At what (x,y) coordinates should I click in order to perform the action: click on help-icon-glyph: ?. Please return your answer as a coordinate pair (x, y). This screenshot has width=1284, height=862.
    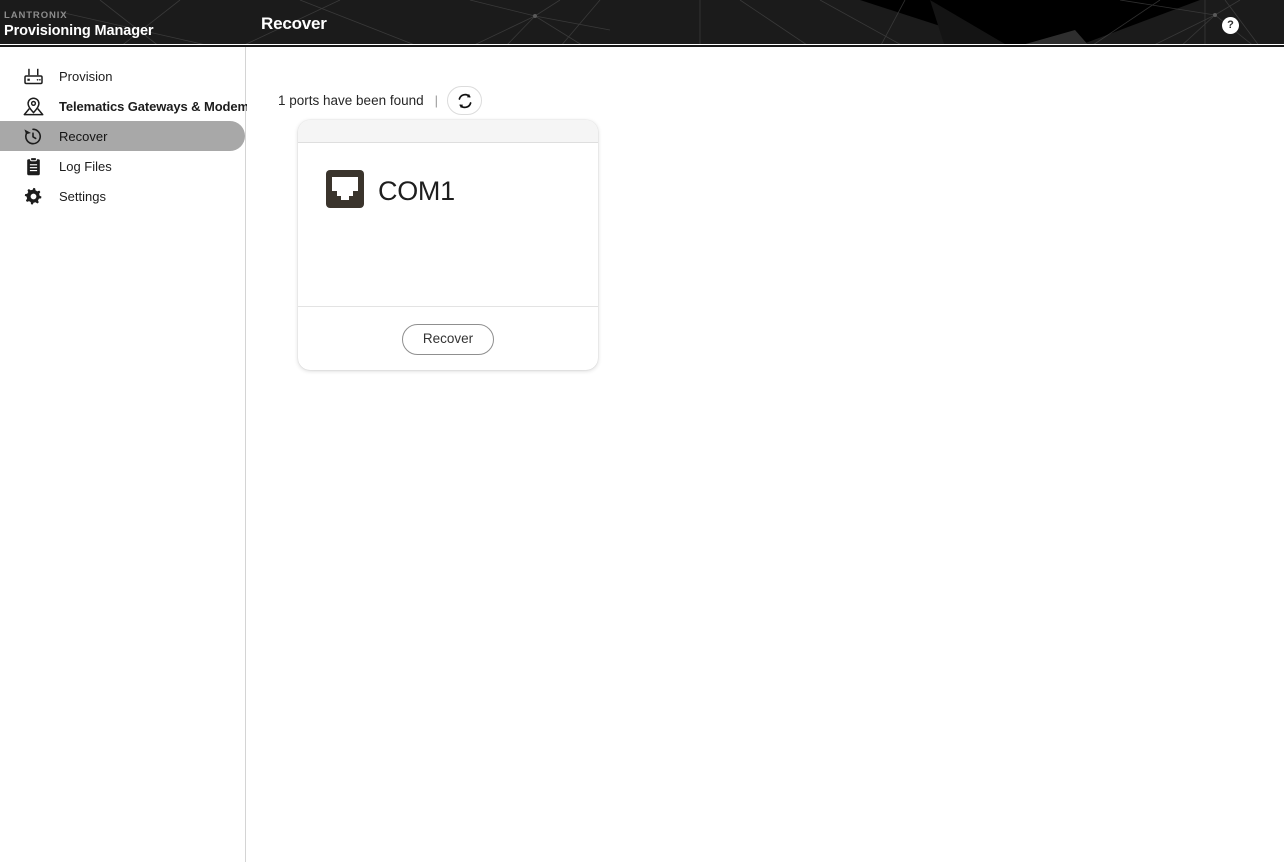
    Looking at the image, I should click on (1230, 25).